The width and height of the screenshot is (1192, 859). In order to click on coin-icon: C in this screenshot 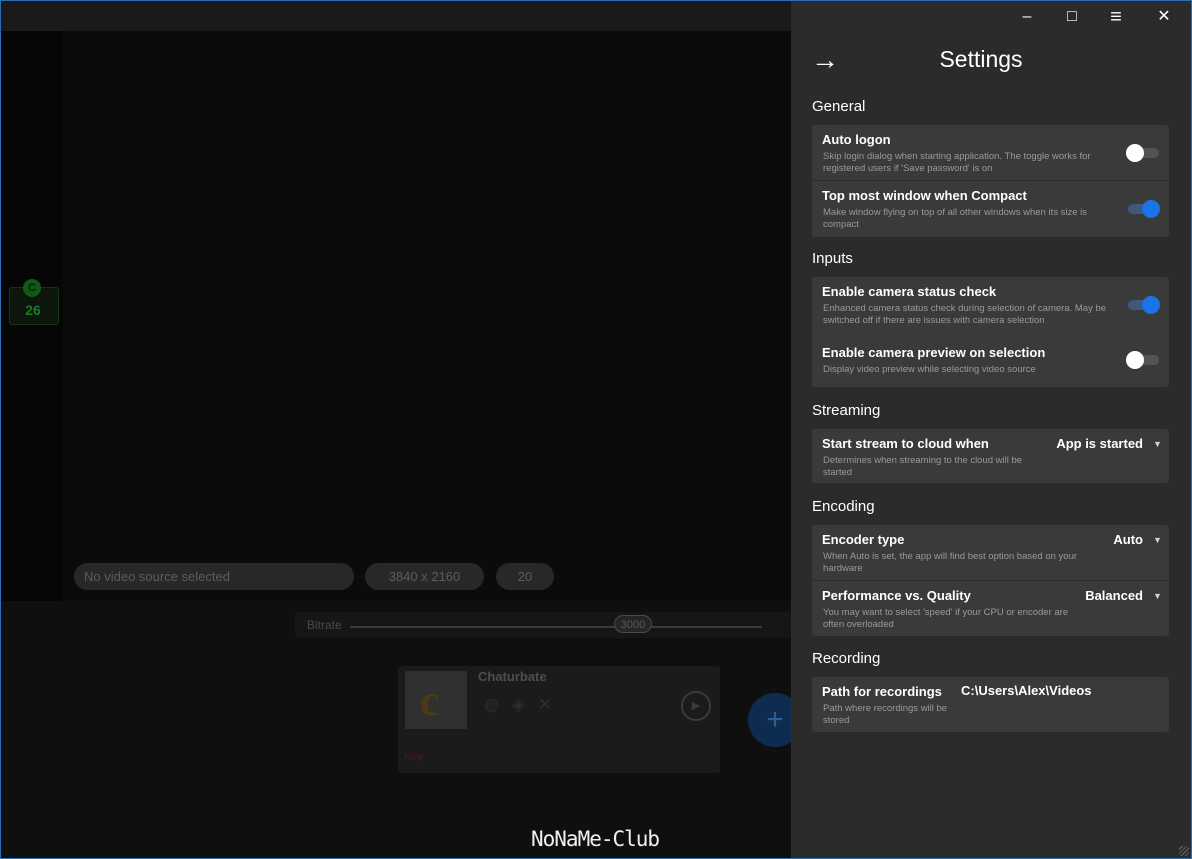, I will do `click(32, 288)`.